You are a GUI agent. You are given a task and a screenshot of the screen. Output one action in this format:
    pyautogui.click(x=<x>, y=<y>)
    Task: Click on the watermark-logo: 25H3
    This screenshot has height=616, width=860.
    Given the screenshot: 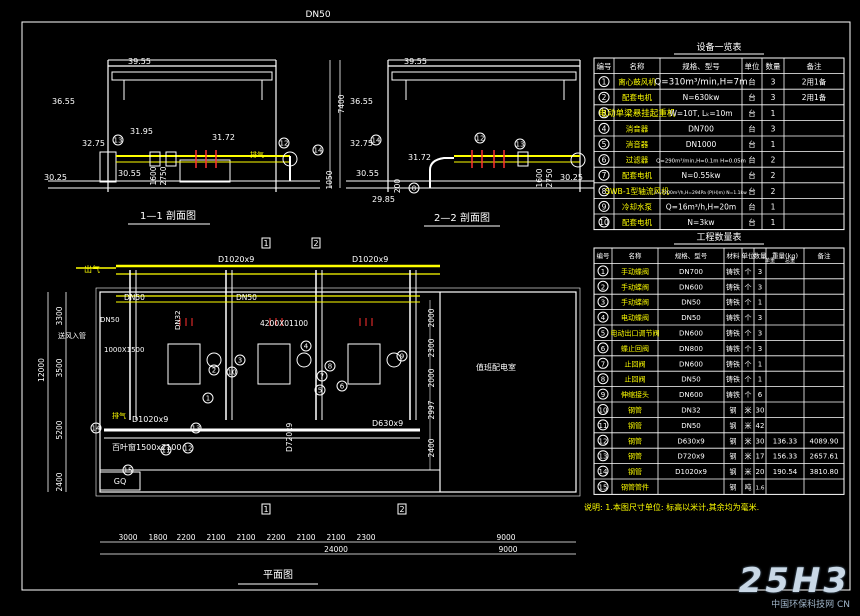 What is the action you would take?
    pyautogui.click(x=794, y=581)
    